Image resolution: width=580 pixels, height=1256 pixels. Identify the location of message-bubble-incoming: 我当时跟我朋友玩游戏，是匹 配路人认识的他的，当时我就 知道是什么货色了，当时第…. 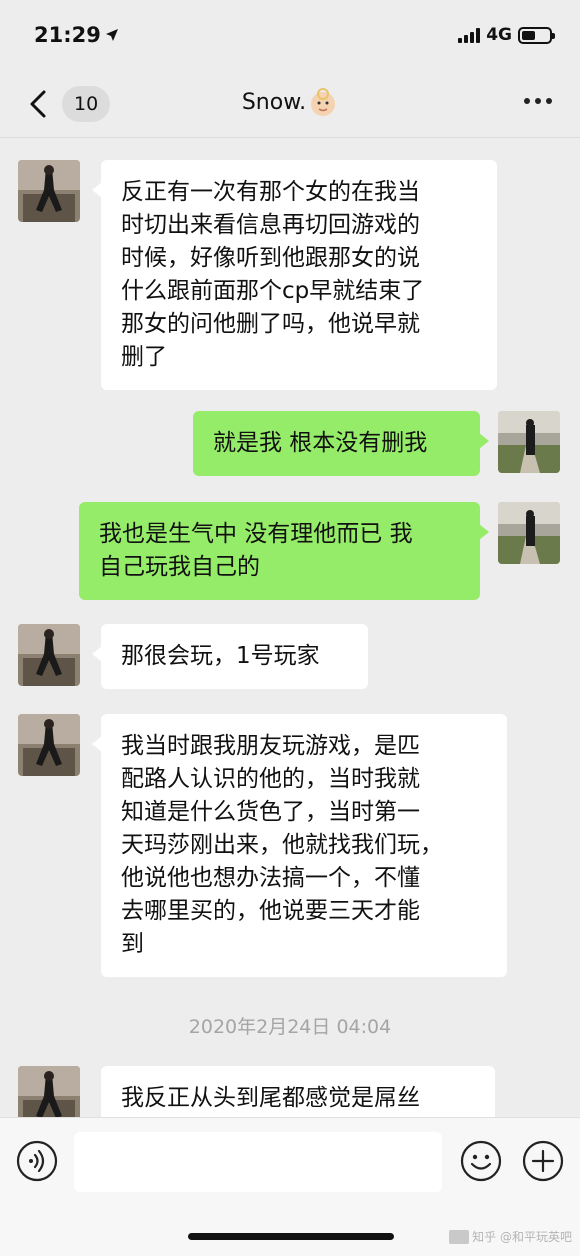
(299, 845).